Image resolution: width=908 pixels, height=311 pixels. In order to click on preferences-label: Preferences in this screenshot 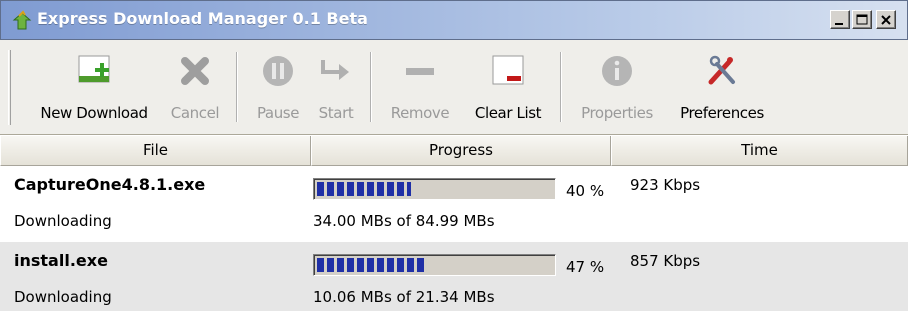, I will do `click(722, 113)`.